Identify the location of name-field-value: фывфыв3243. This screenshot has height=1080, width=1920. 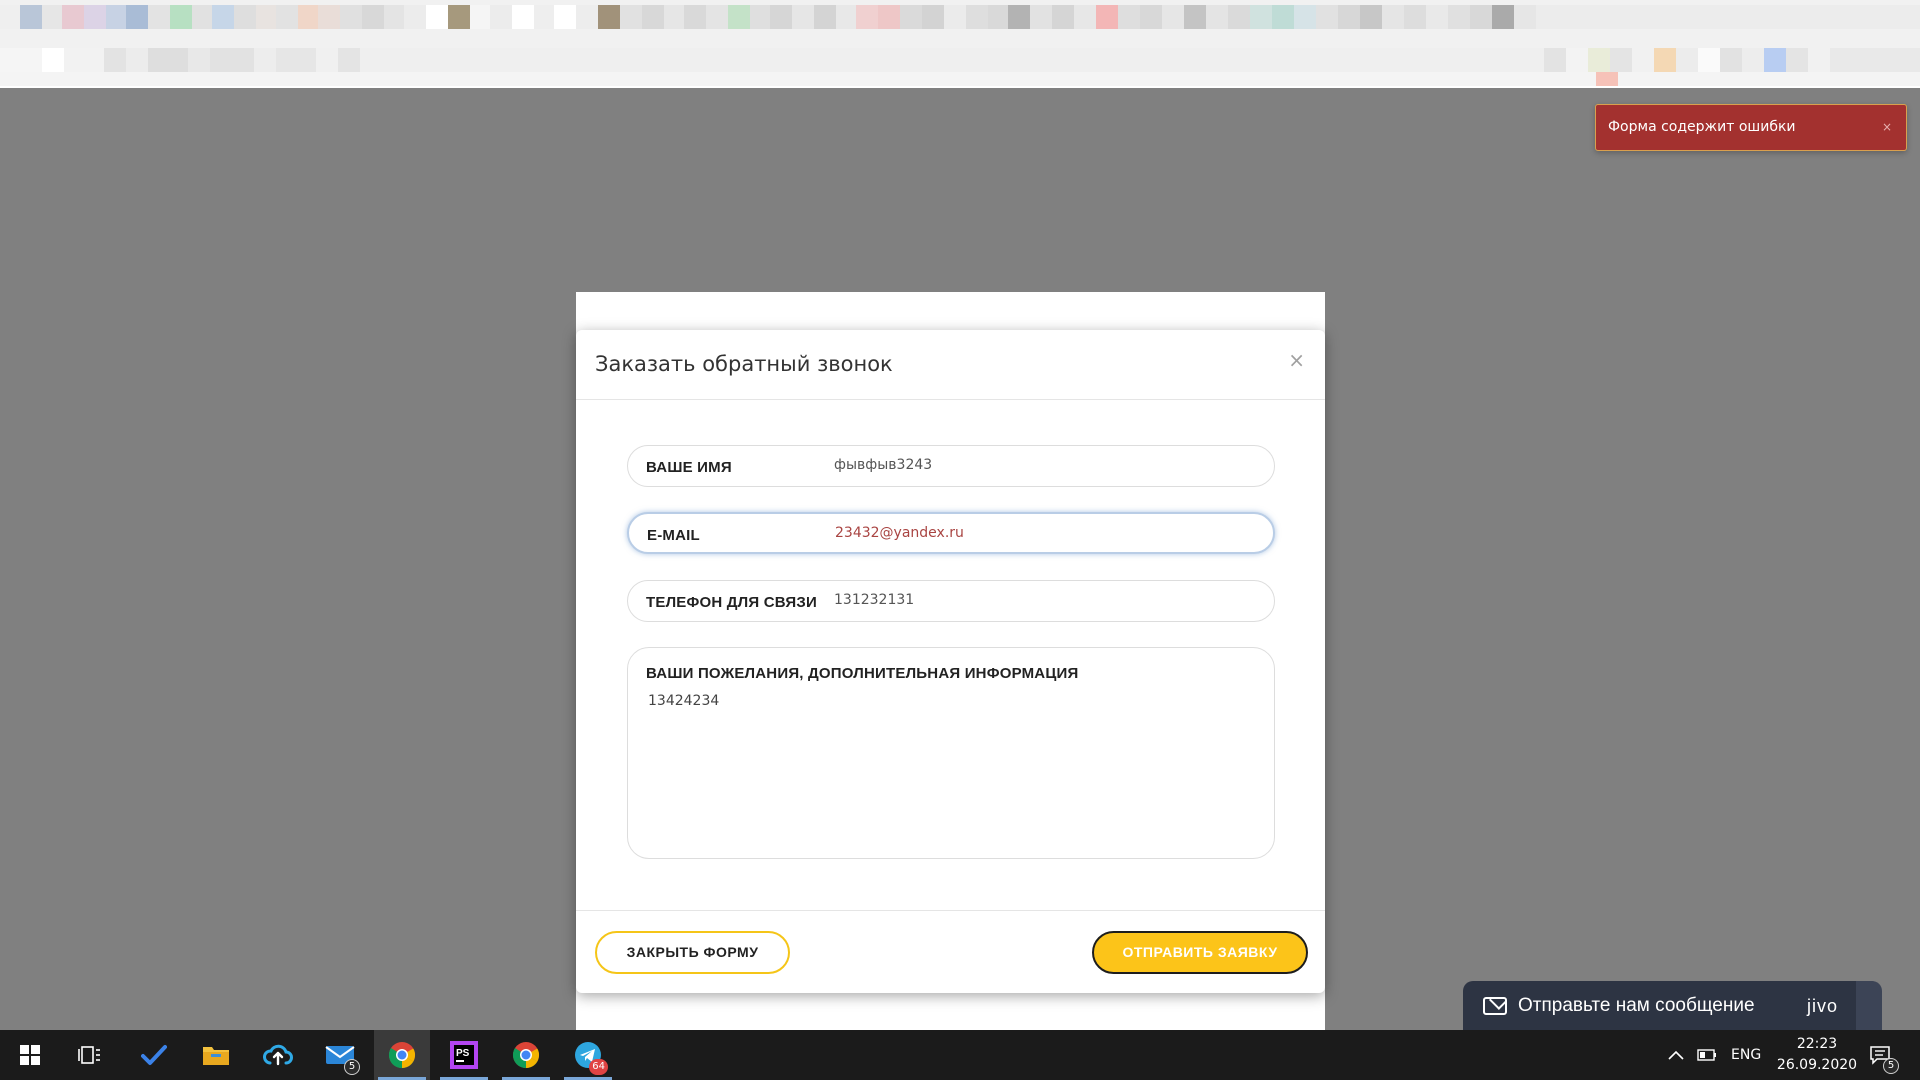
(883, 465).